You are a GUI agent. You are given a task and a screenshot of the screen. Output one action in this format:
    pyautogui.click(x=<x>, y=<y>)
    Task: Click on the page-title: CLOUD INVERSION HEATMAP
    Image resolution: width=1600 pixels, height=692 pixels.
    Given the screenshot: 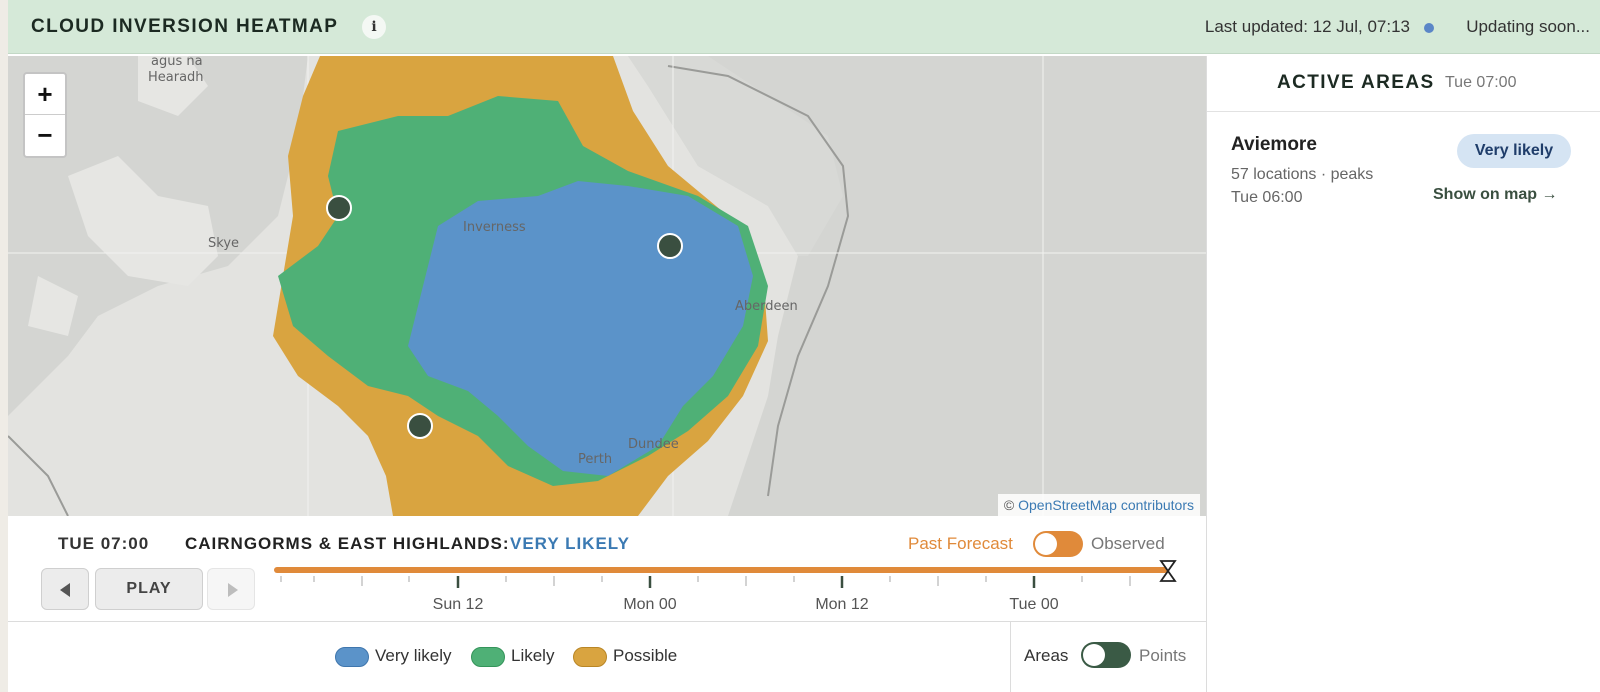 What is the action you would take?
    pyautogui.click(x=185, y=26)
    